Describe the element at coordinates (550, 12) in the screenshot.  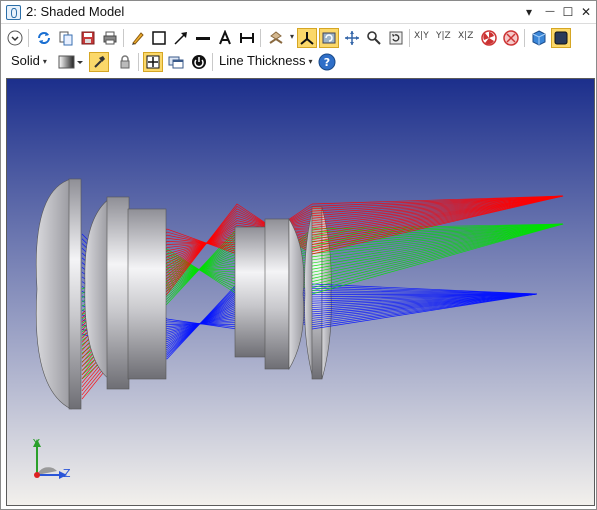
I see `minimize-button: —` at that location.